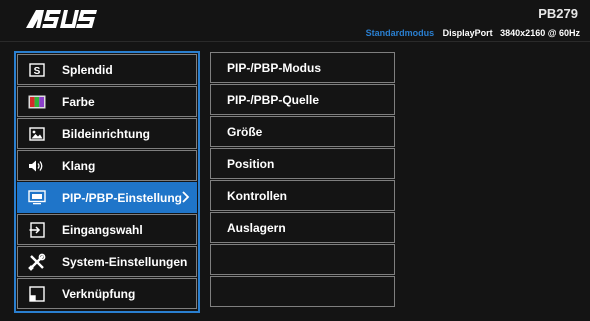 The image size is (590, 321). Describe the element at coordinates (102, 229) in the screenshot. I see `menu-item-label: Eingangswahl` at that location.